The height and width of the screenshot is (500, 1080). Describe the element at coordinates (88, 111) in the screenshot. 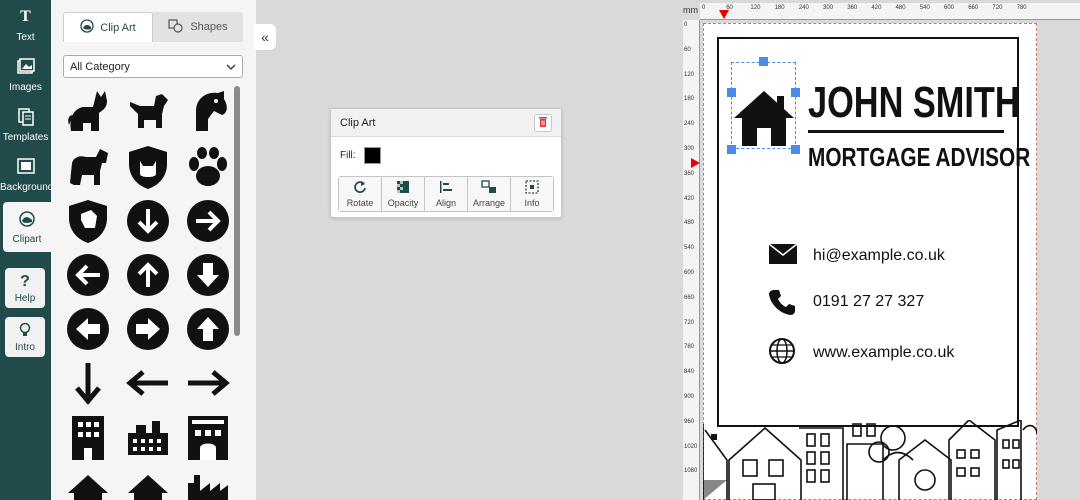

I see `cat-icon` at that location.